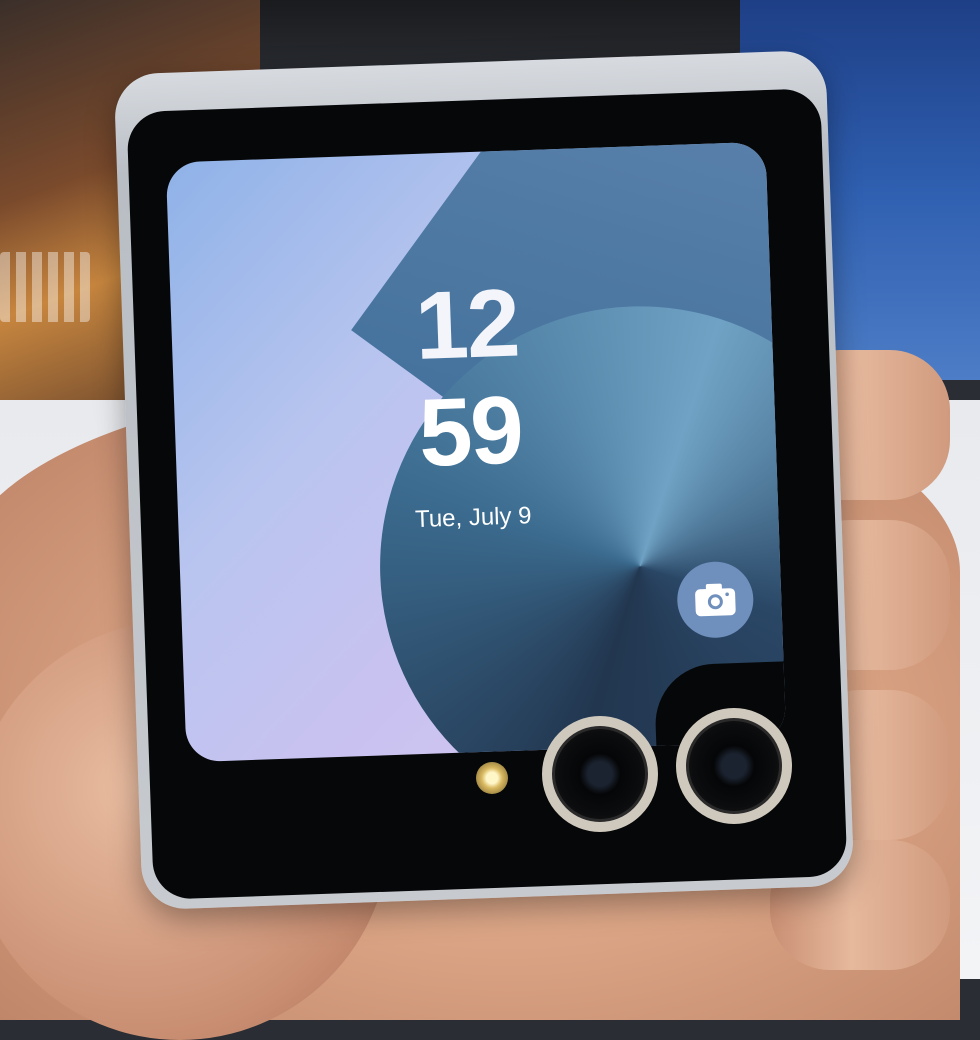 This screenshot has width=980, height=1040. What do you see at coordinates (45, 287) in the screenshot?
I see `background-poster-text` at bounding box center [45, 287].